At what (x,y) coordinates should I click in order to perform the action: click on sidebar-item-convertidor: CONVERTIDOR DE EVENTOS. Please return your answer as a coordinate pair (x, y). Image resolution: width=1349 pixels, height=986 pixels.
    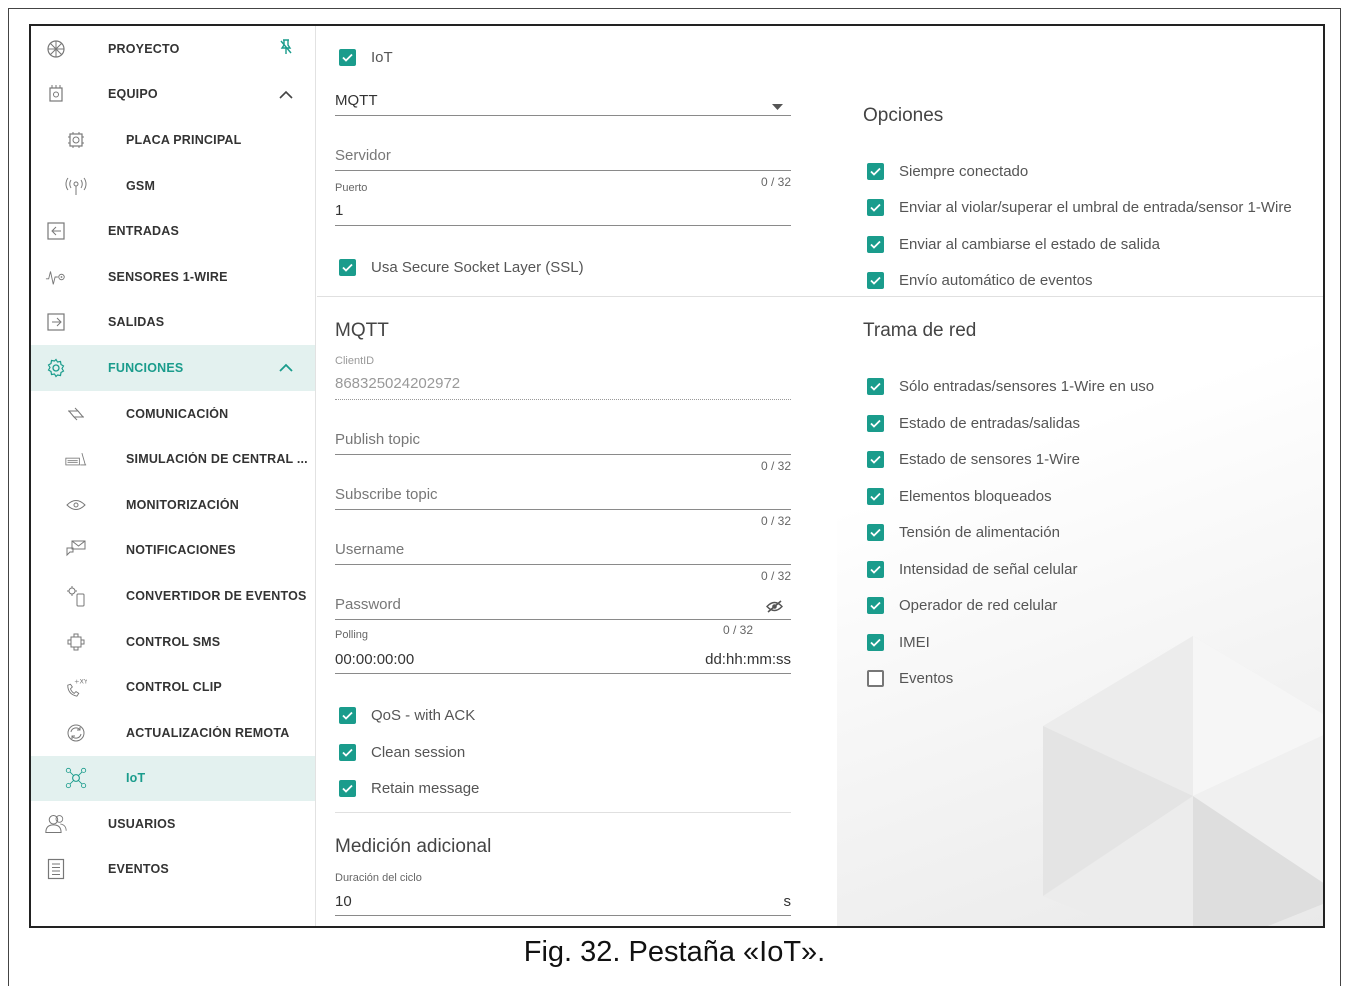
    Looking at the image, I should click on (173, 596).